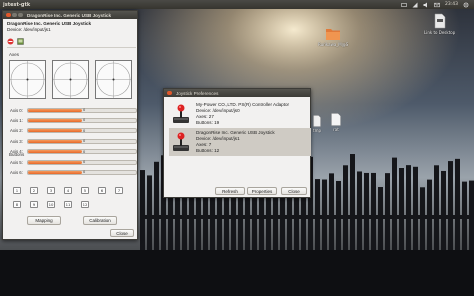  I want to click on desktop-icon-folder: Rurikawa_M@S, so click(333, 37).